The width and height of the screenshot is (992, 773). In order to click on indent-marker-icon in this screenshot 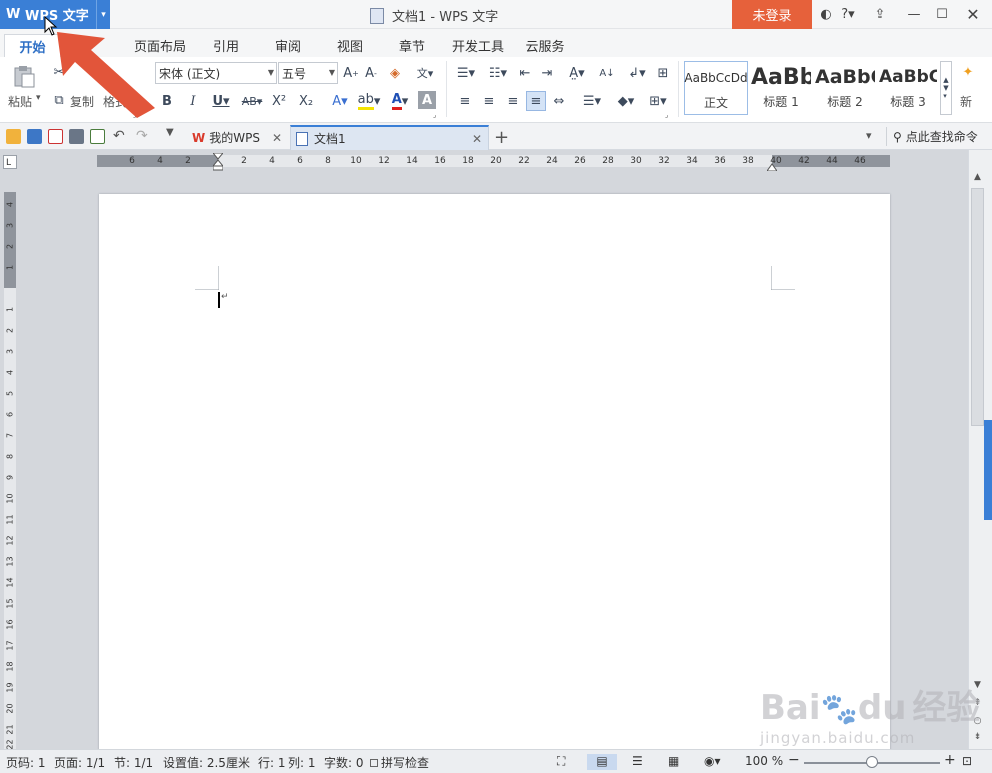, I will do `click(218, 161)`.